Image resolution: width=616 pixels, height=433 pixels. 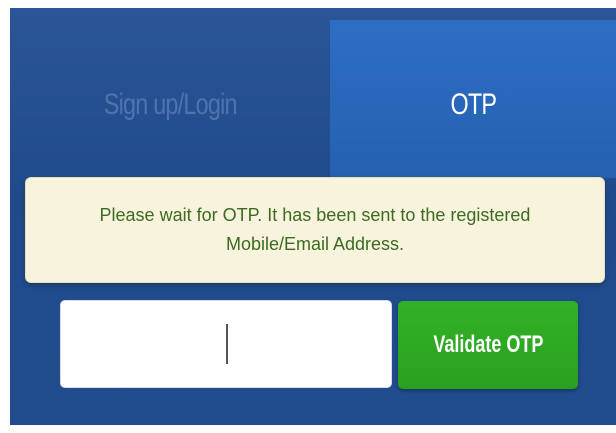 I want to click on validate-otp-button: Validate OTP, so click(x=488, y=345).